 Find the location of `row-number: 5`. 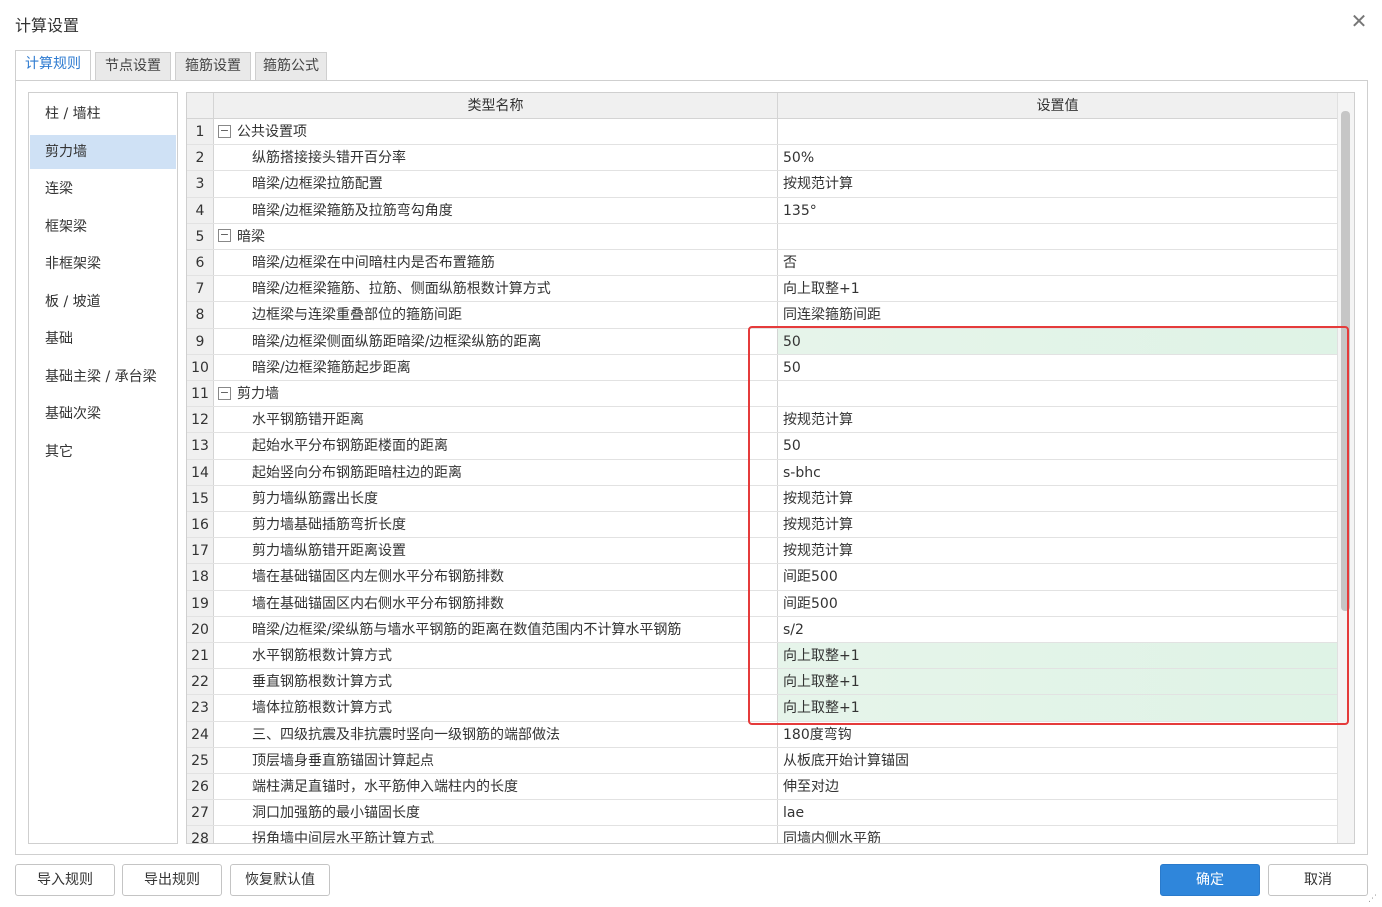

row-number: 5 is located at coordinates (200, 236).